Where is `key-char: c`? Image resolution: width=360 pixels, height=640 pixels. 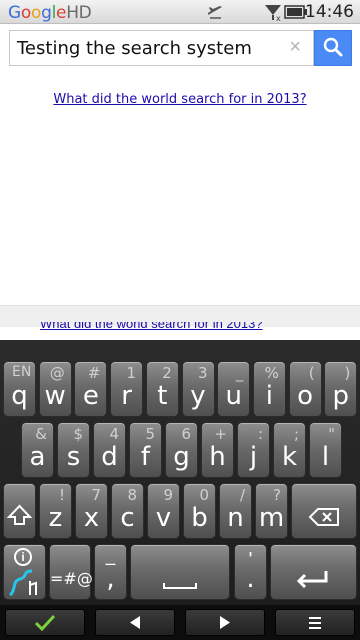
key-char: c is located at coordinates (127, 518).